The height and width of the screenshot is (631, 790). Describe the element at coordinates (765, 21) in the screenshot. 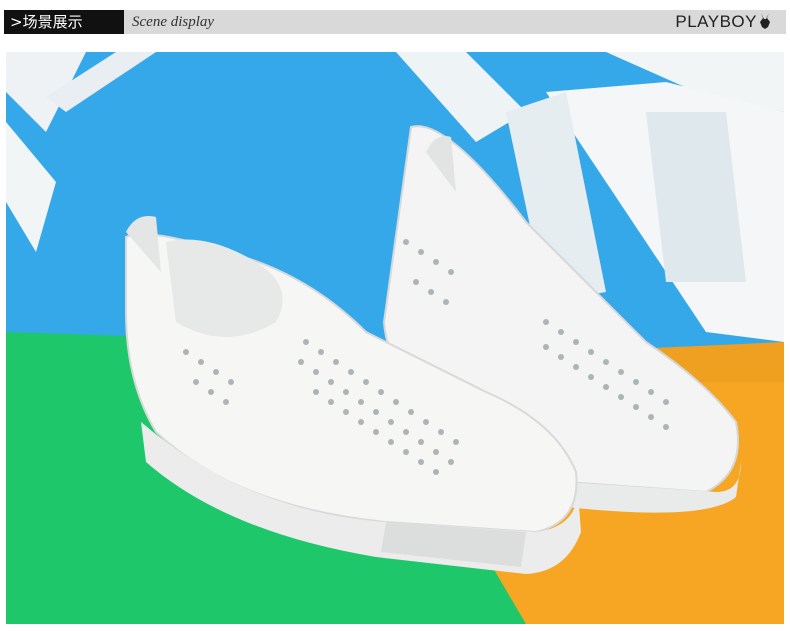

I see `bunny-icon` at that location.